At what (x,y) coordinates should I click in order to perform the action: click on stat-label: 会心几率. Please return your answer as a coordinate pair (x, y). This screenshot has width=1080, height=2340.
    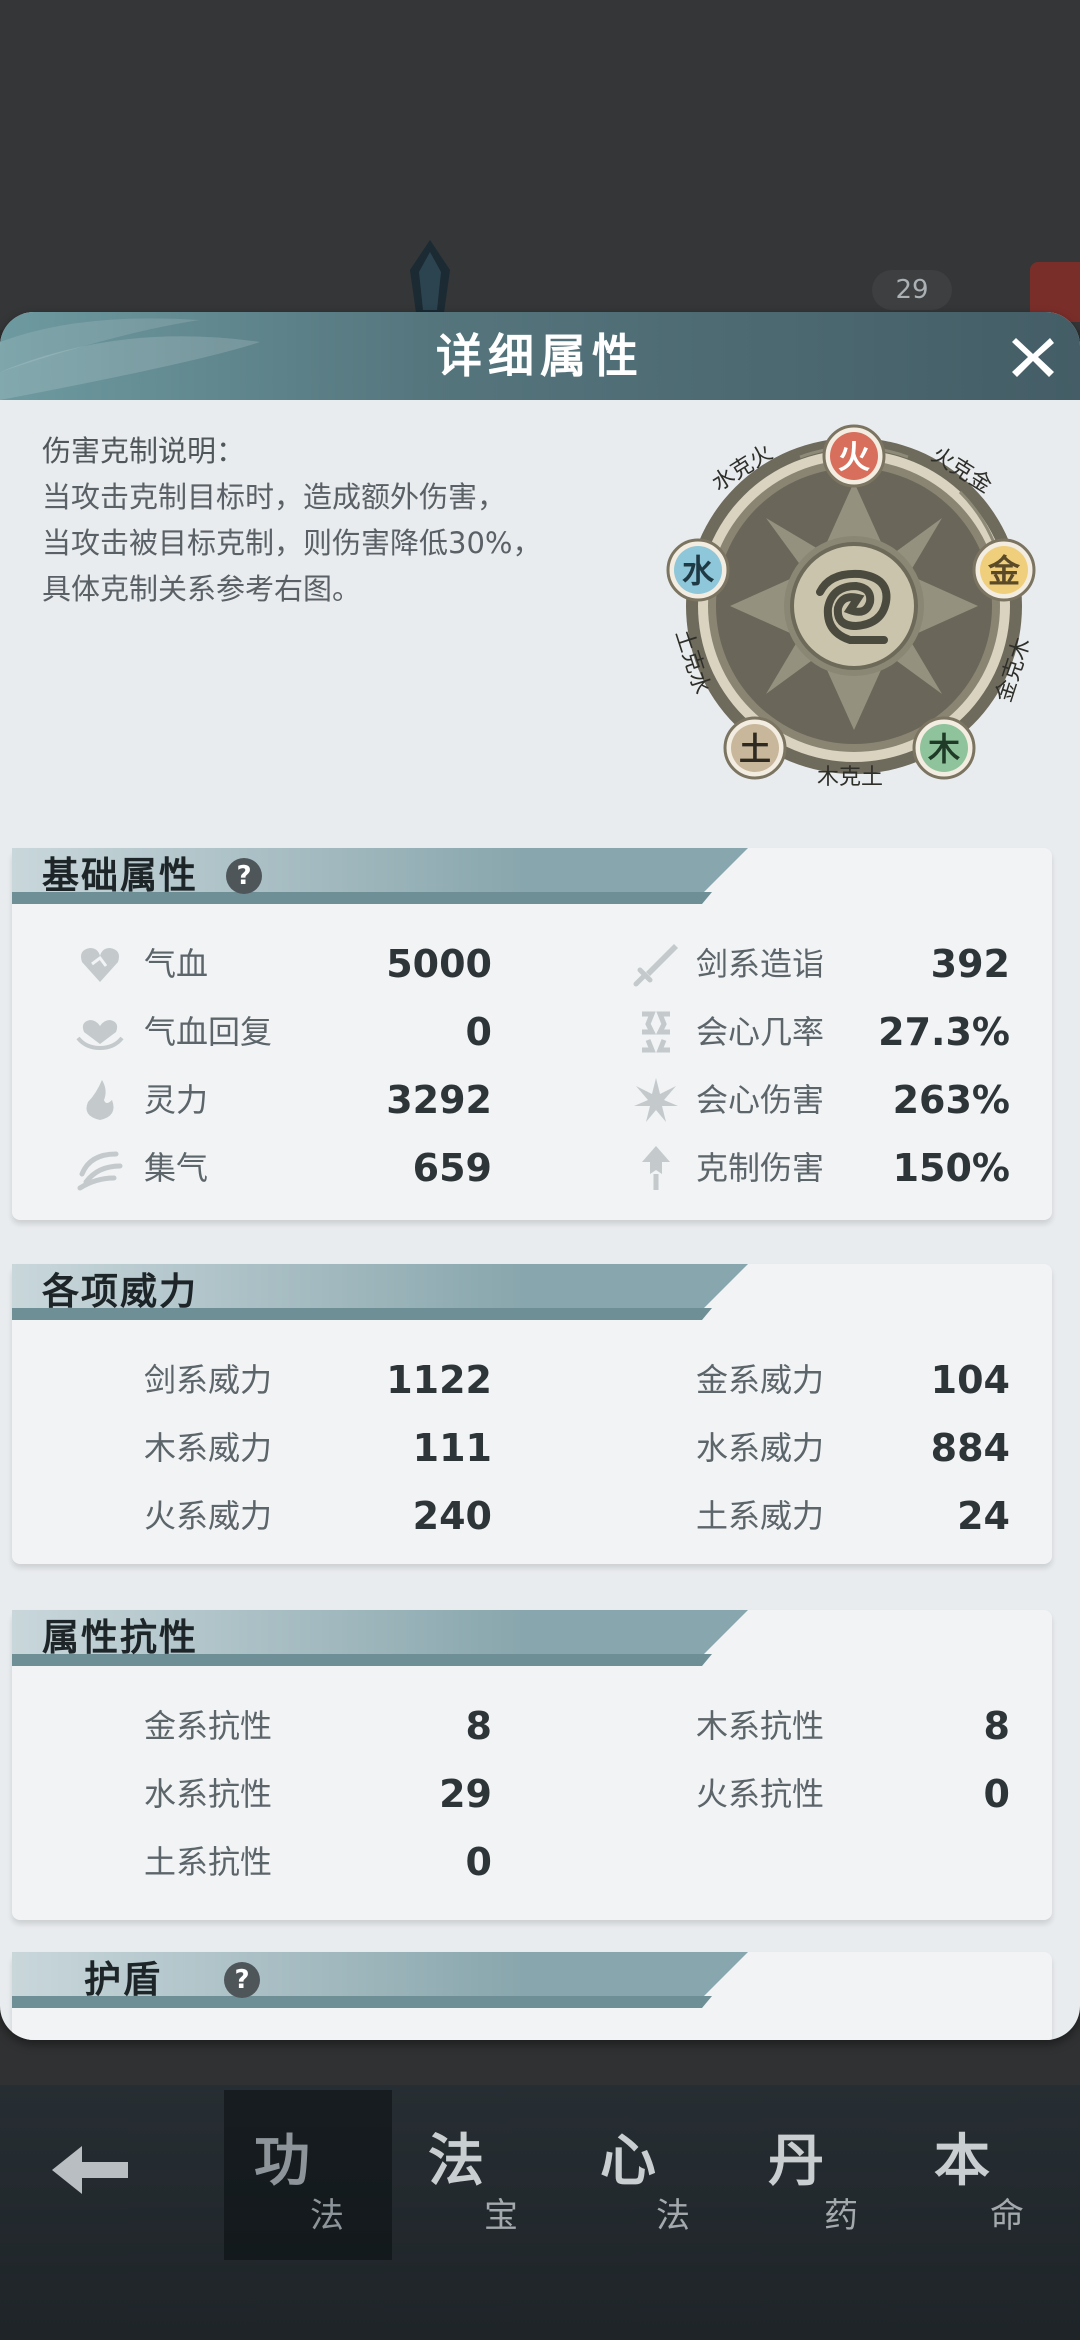
    Looking at the image, I should click on (760, 1032).